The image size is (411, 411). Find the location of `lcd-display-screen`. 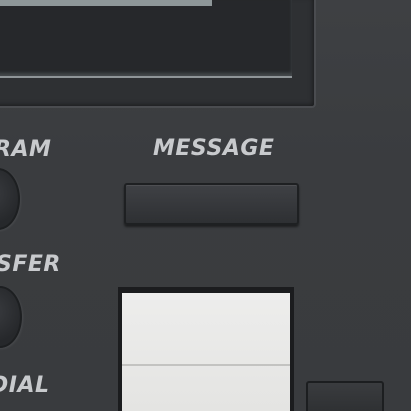

lcd-display-screen is located at coordinates (146, 39).